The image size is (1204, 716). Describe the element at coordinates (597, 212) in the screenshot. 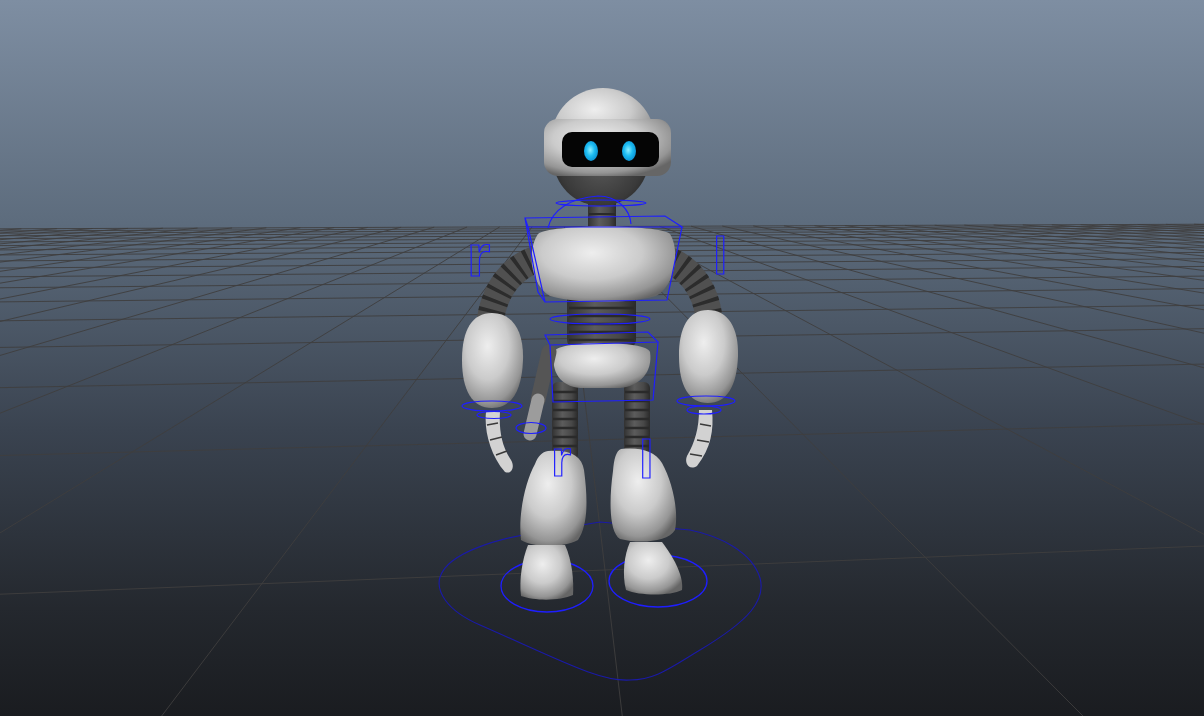

I see `head-control` at that location.